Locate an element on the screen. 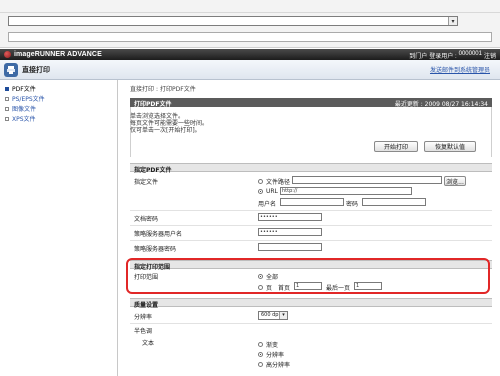 This screenshot has width=500, height=376. url-radio: URL is located at coordinates (268, 191).